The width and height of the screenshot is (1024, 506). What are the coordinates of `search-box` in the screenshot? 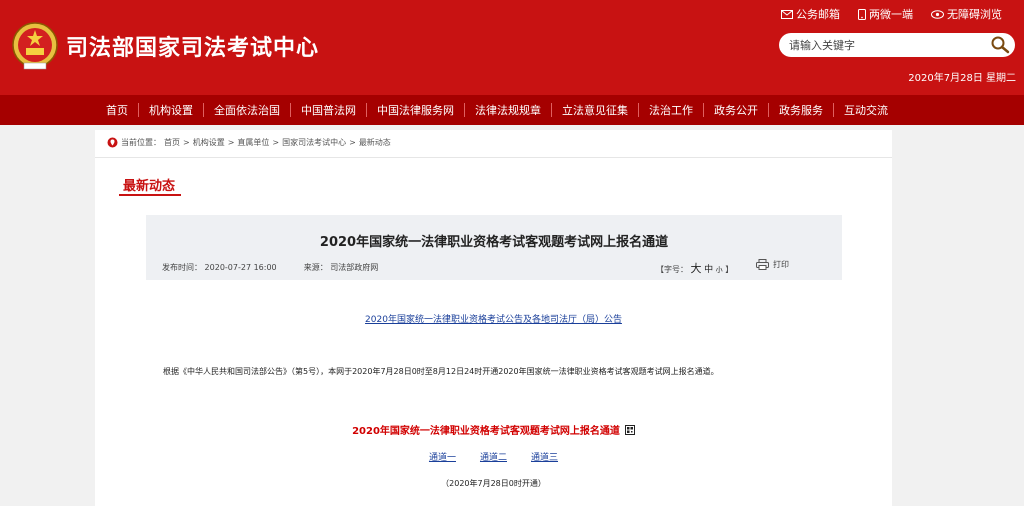 It's located at (897, 45).